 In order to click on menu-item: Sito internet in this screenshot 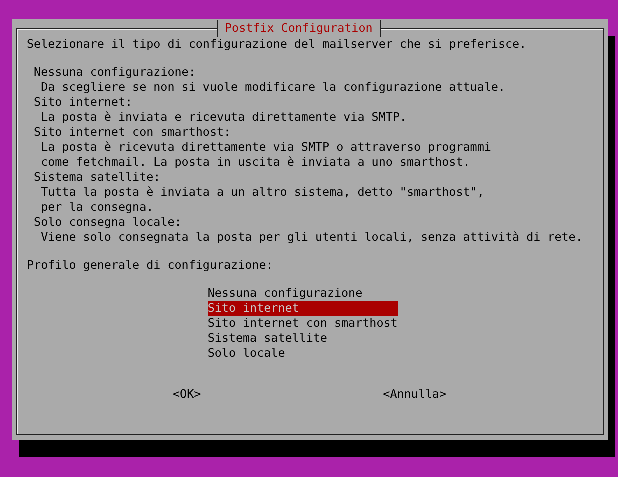, I will do `click(303, 308)`.